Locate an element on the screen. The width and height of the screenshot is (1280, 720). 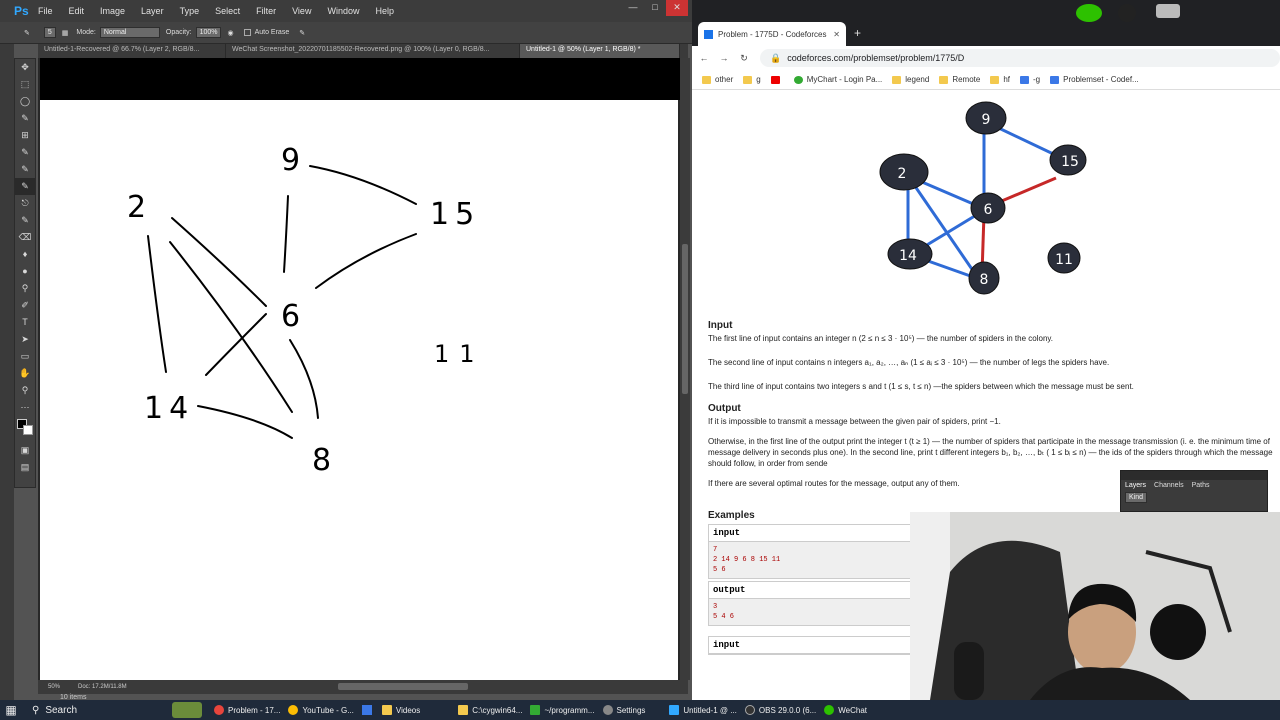
windows-start-icon: ▦ is located at coordinates (11, 710).